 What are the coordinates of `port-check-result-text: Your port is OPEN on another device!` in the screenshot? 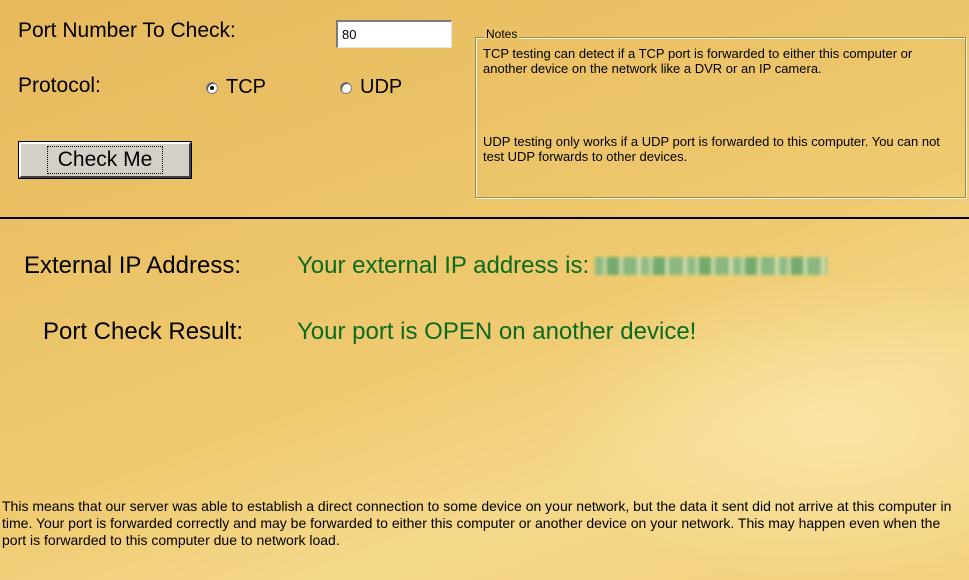 It's located at (497, 331).